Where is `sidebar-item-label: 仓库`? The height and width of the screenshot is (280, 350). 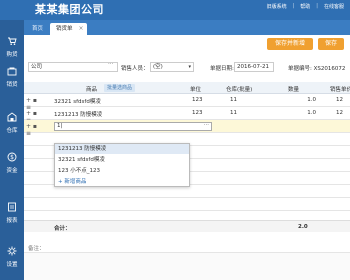
sidebar-item-label: 仓库 is located at coordinates (12, 131).